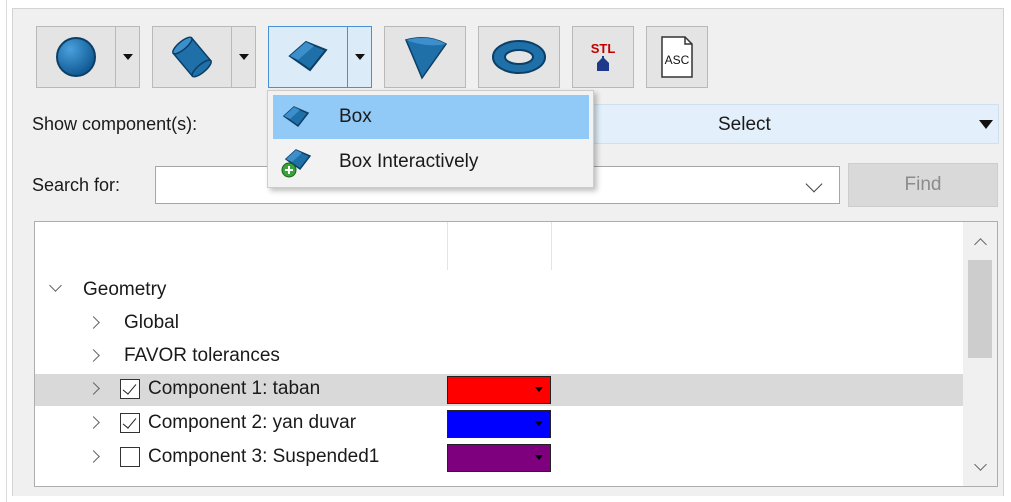 The width and height of the screenshot is (1011, 502). Describe the element at coordinates (264, 456) in the screenshot. I see `tree-item-label: Component 3: Suspended1` at that location.